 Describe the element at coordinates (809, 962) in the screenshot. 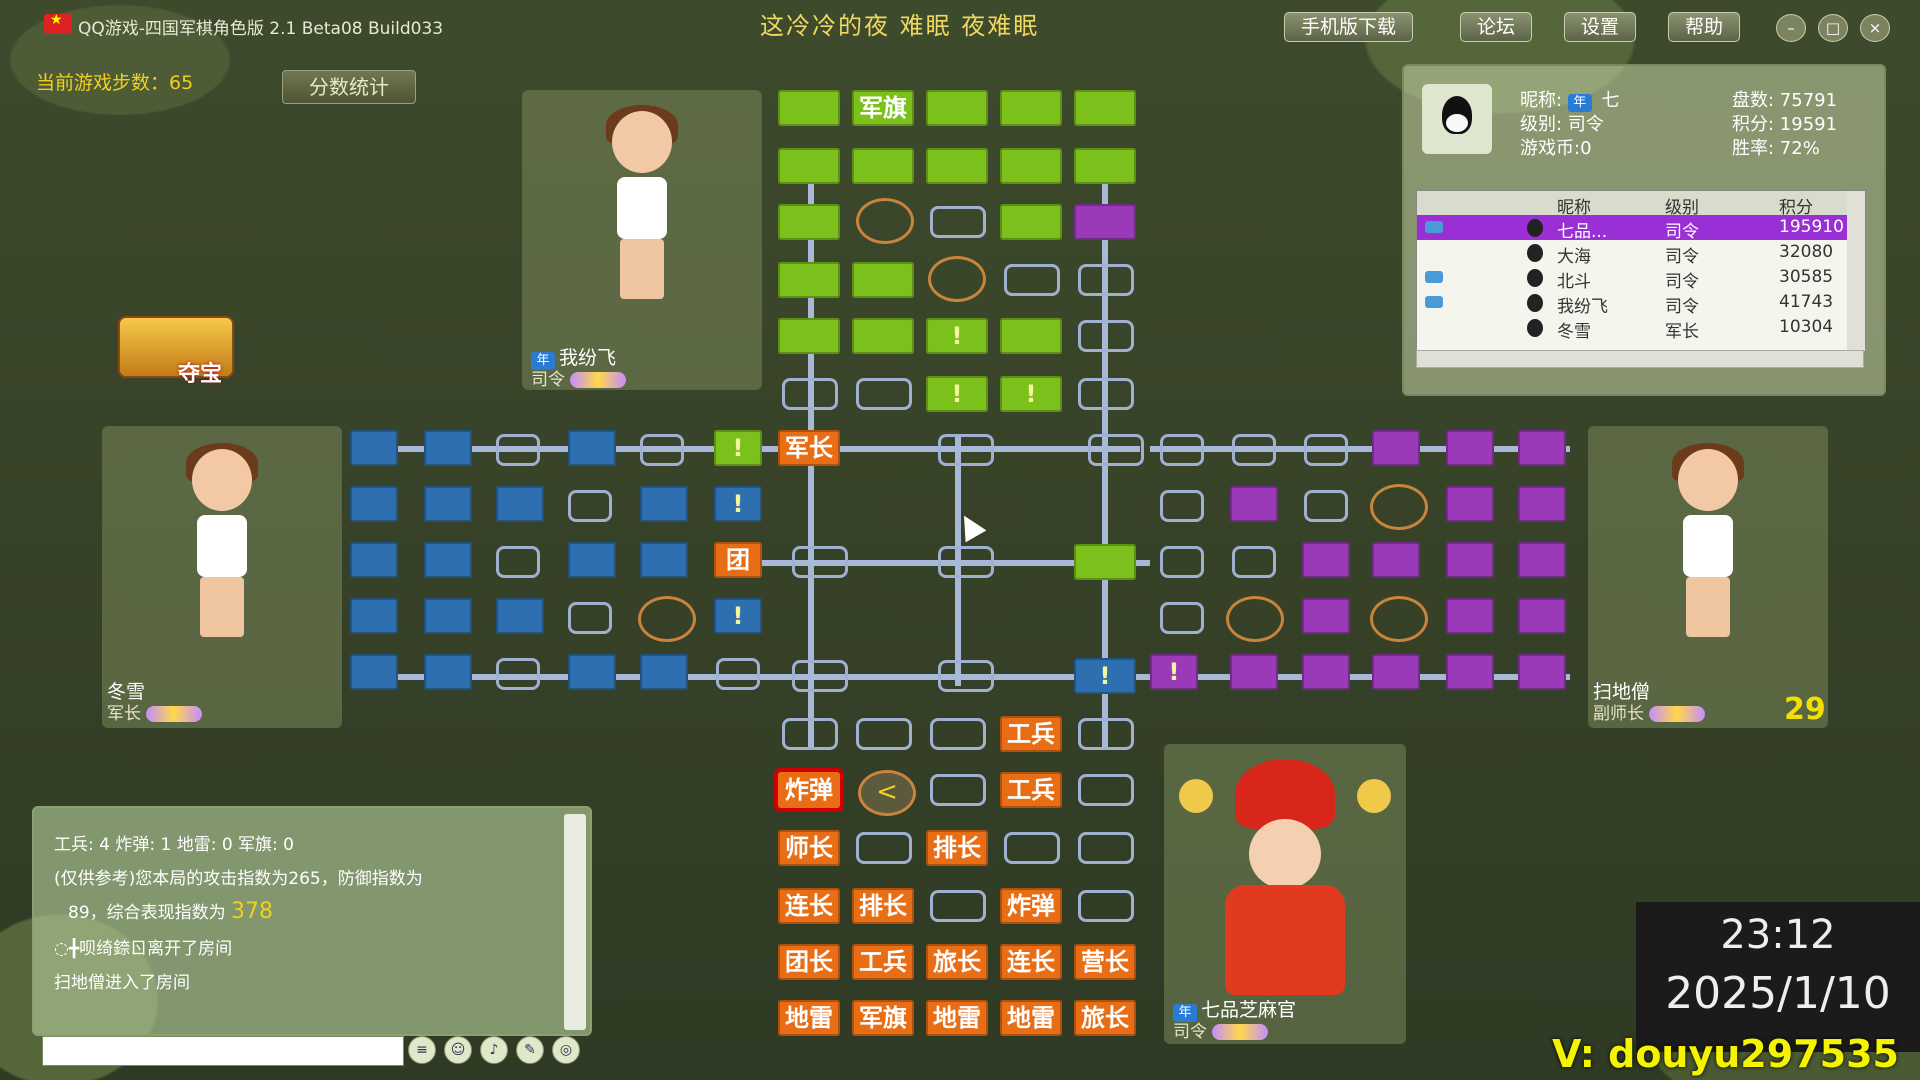

I see `own-piece: 团长` at that location.